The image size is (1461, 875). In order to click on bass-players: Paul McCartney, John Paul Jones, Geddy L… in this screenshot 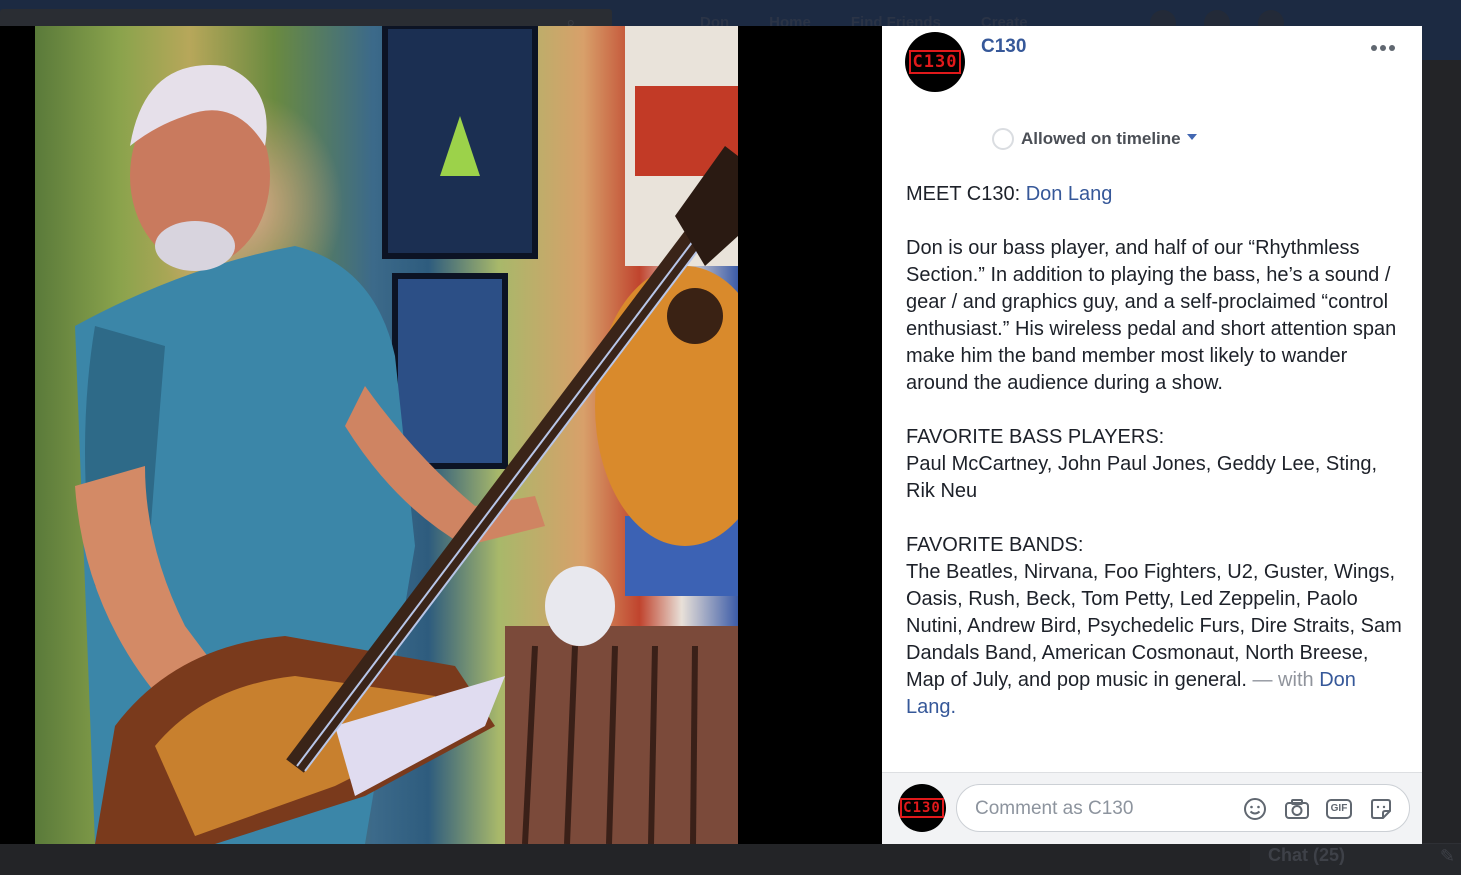, I will do `click(1142, 477)`.